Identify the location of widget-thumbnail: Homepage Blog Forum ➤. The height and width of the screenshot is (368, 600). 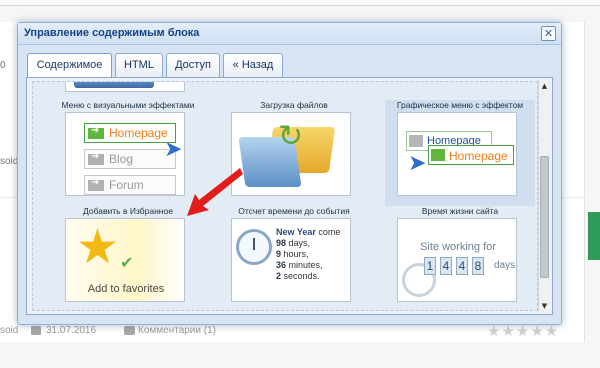
(125, 154).